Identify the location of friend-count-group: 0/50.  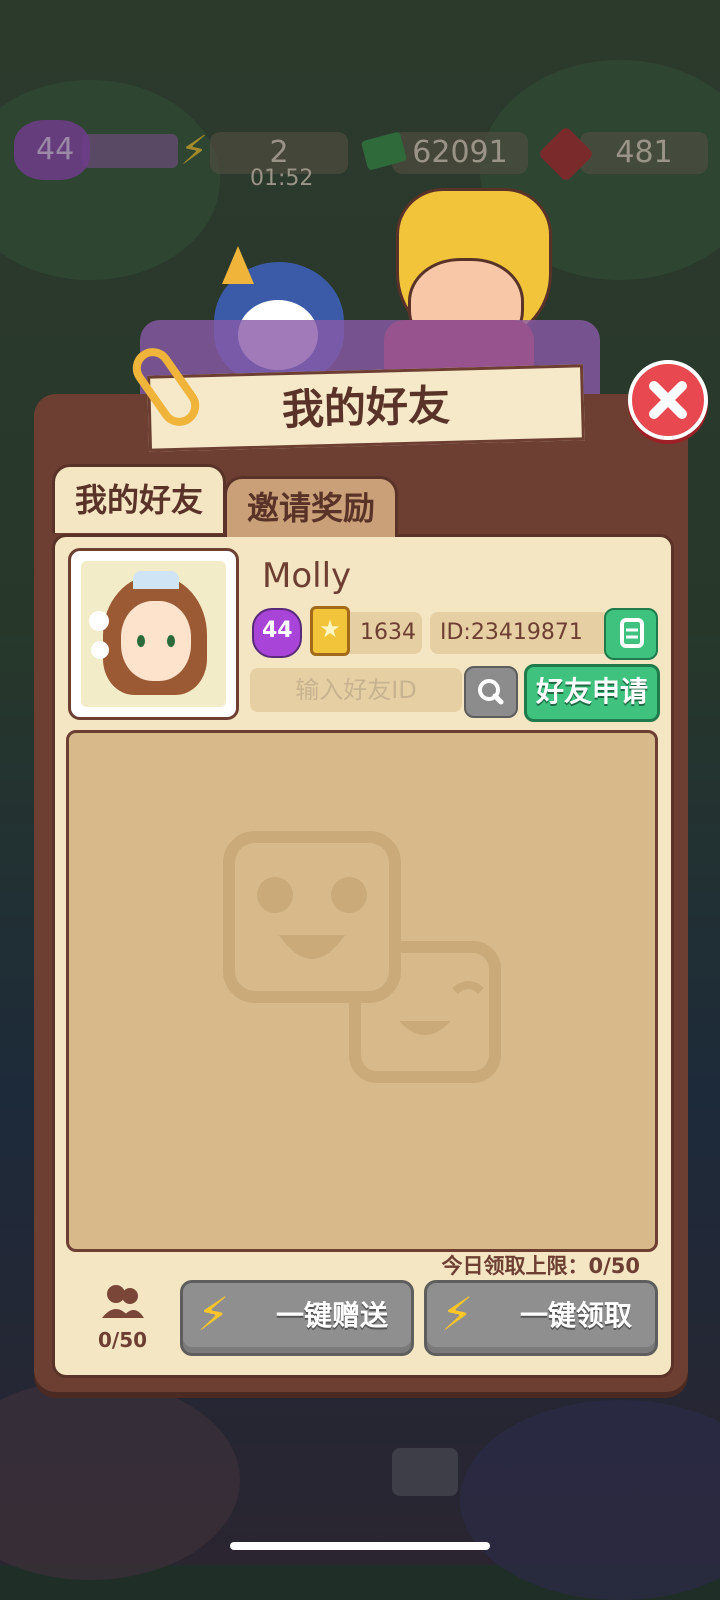
(121, 1318).